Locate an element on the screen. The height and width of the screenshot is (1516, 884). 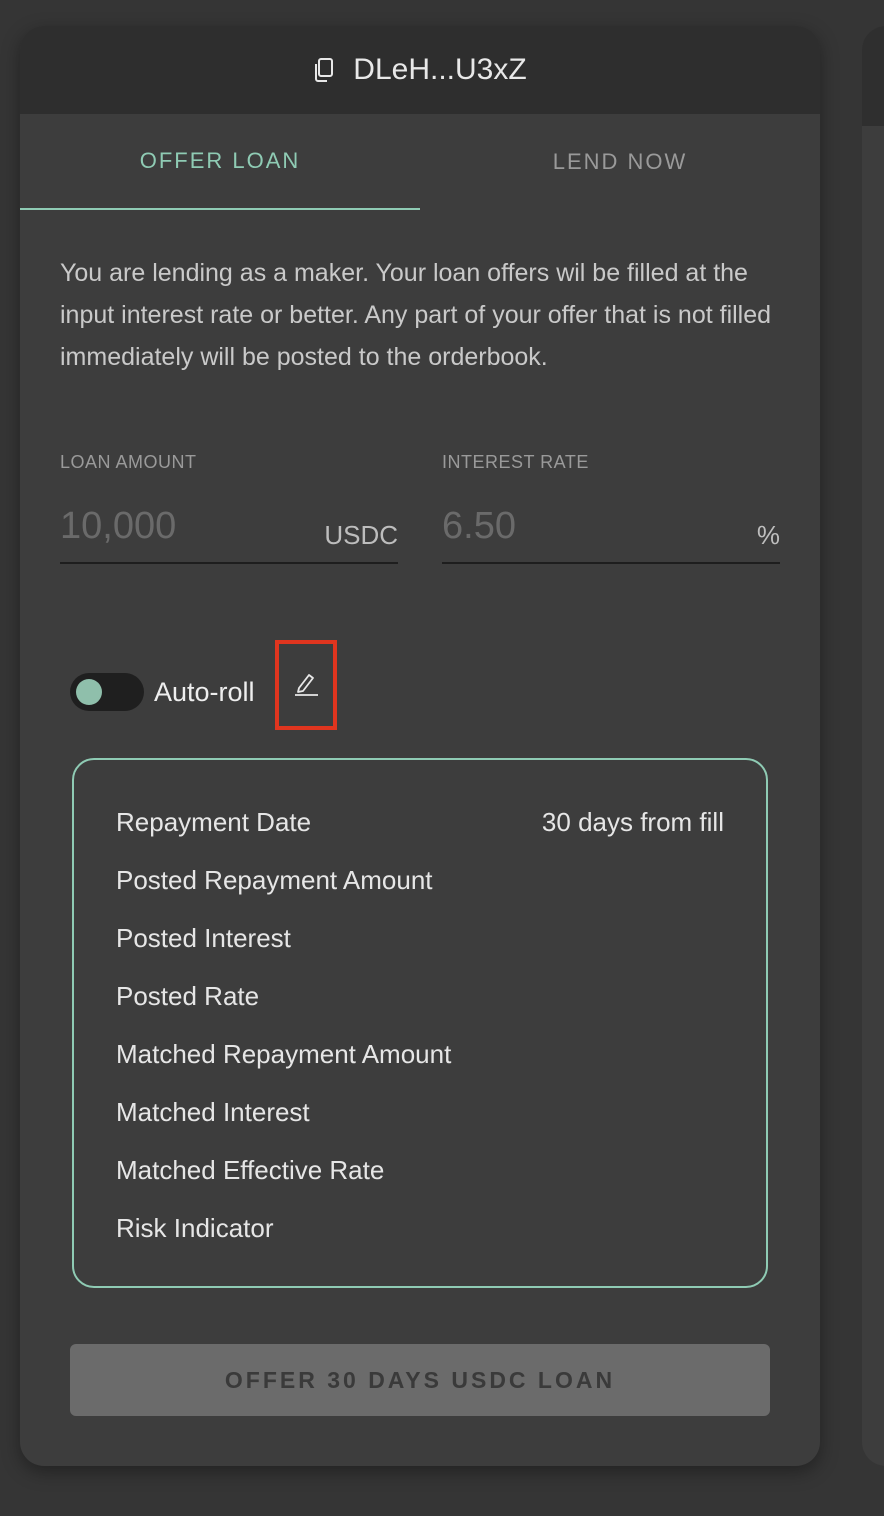
summary-row: Posted Interest is located at coordinates (420, 938).